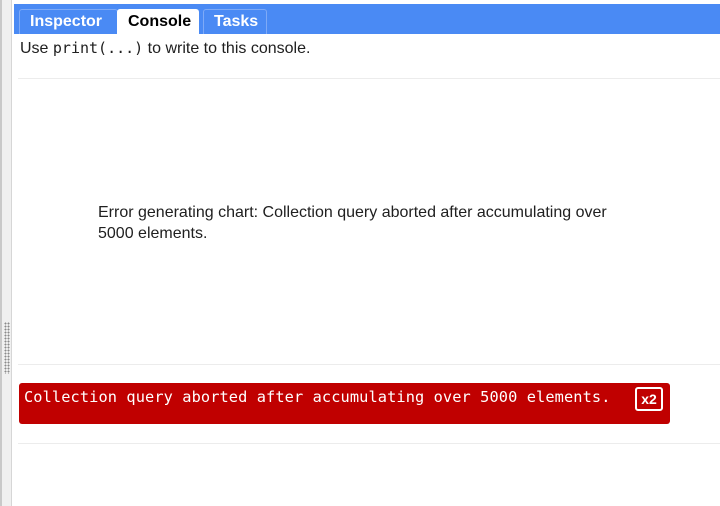 Image resolution: width=720 pixels, height=506 pixels. What do you see at coordinates (235, 21) in the screenshot?
I see `tab-tasks: Tasks` at bounding box center [235, 21].